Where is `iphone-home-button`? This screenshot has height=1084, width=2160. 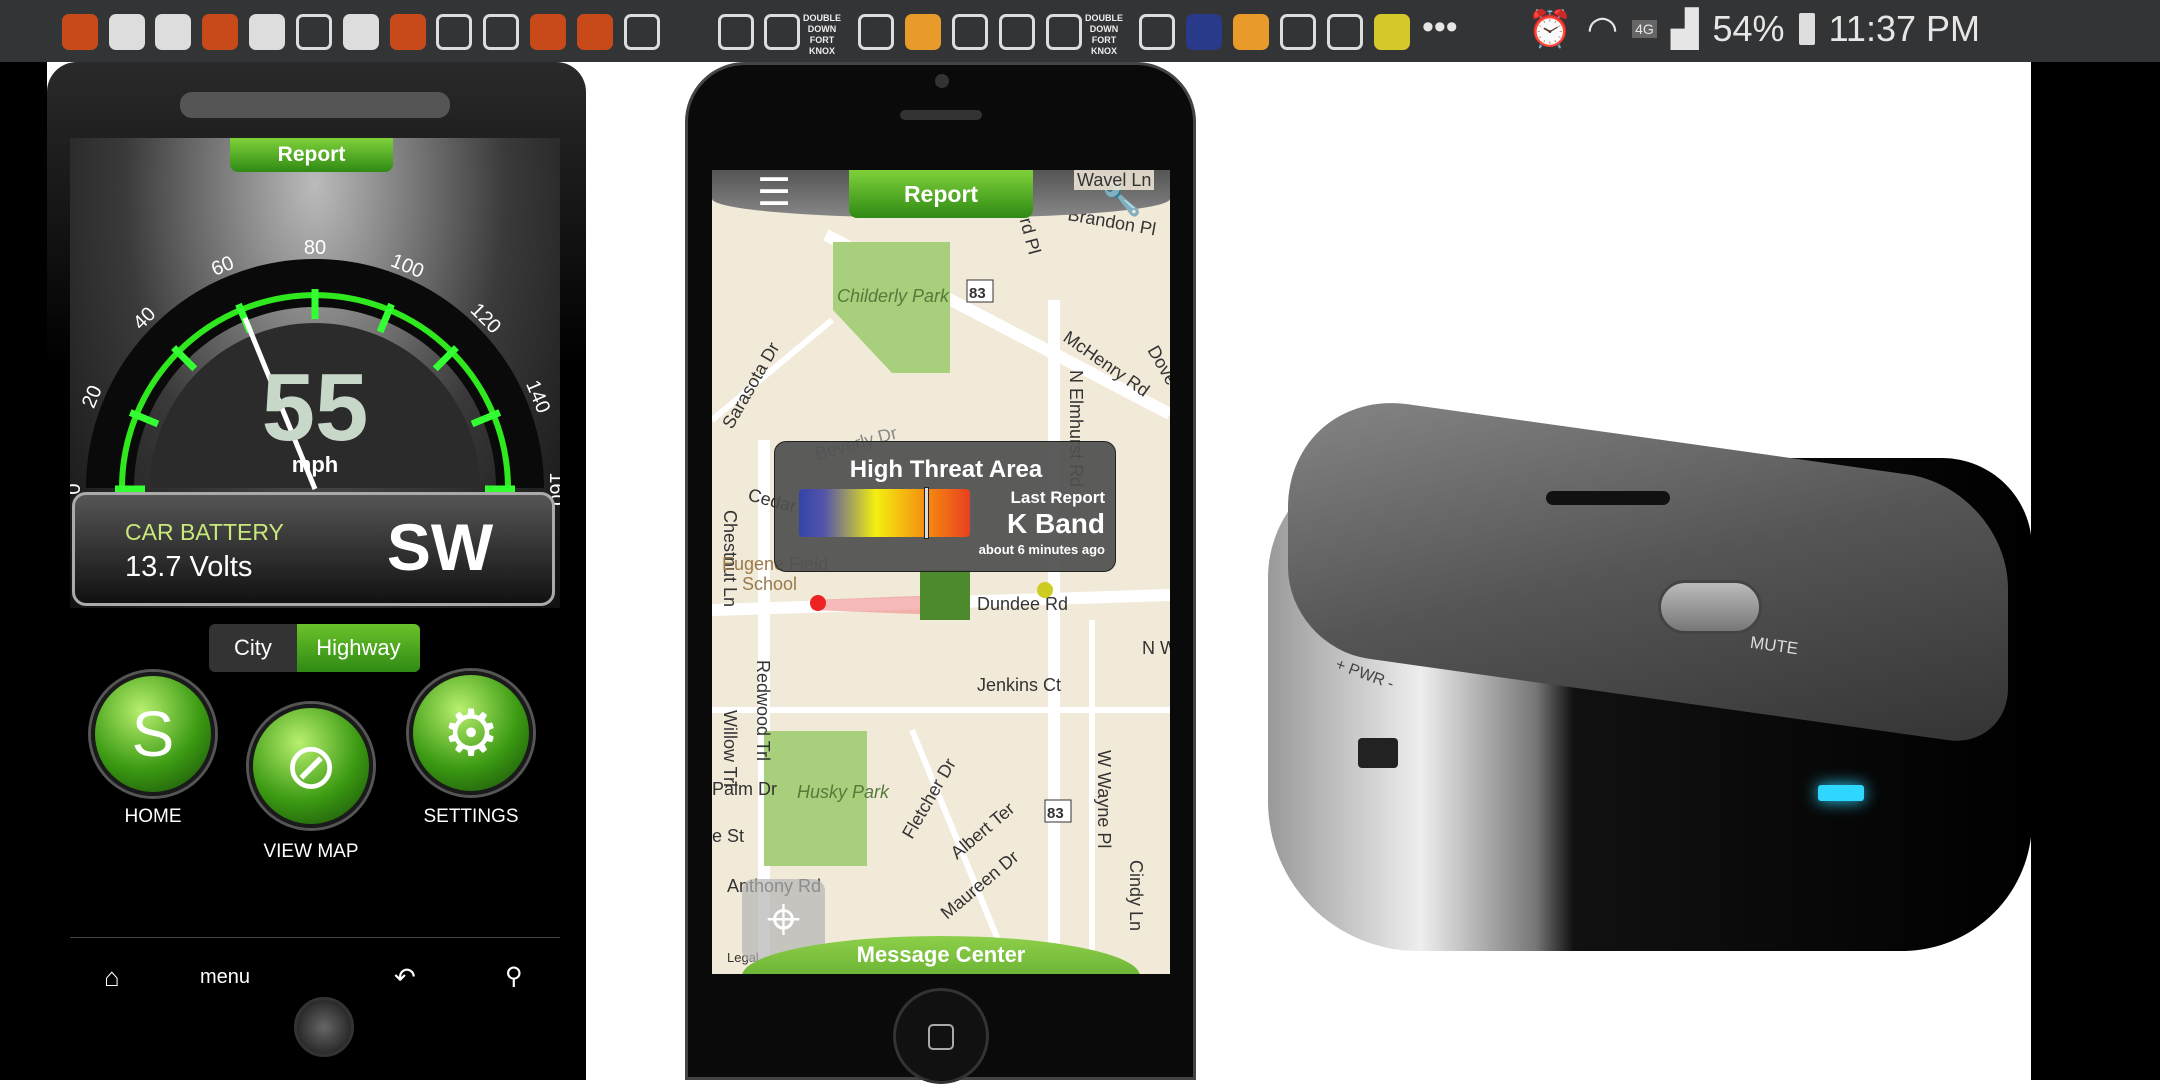
iphone-home-button is located at coordinates (941, 1036).